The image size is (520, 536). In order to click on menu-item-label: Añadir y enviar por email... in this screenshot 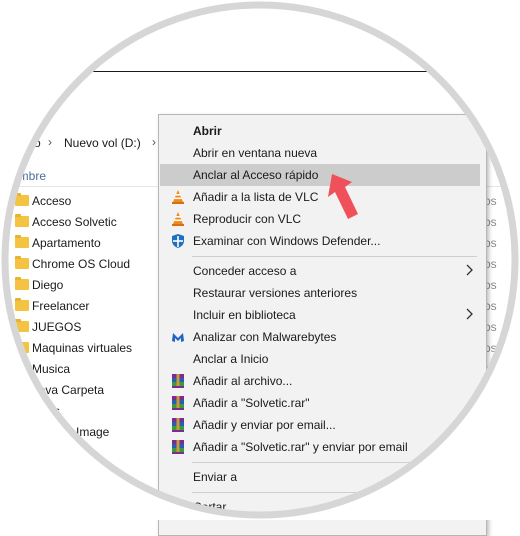, I will do `click(264, 425)`.